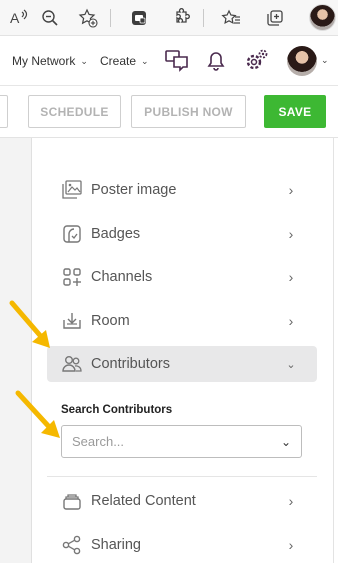 The height and width of the screenshot is (563, 338). I want to click on action-bar: SCHEDULE PUBLISH NOW SAVE, so click(169, 112).